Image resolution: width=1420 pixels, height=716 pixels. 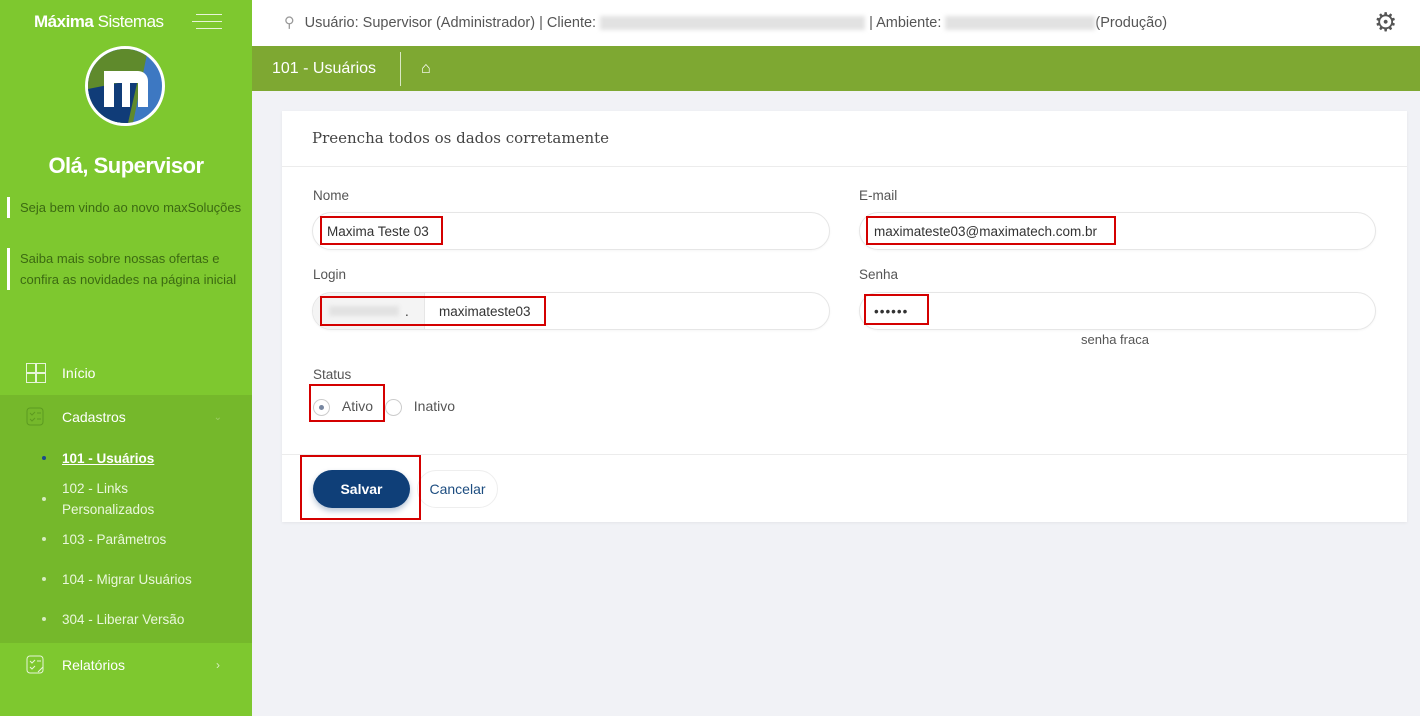 I want to click on login-label: Login, so click(x=330, y=274).